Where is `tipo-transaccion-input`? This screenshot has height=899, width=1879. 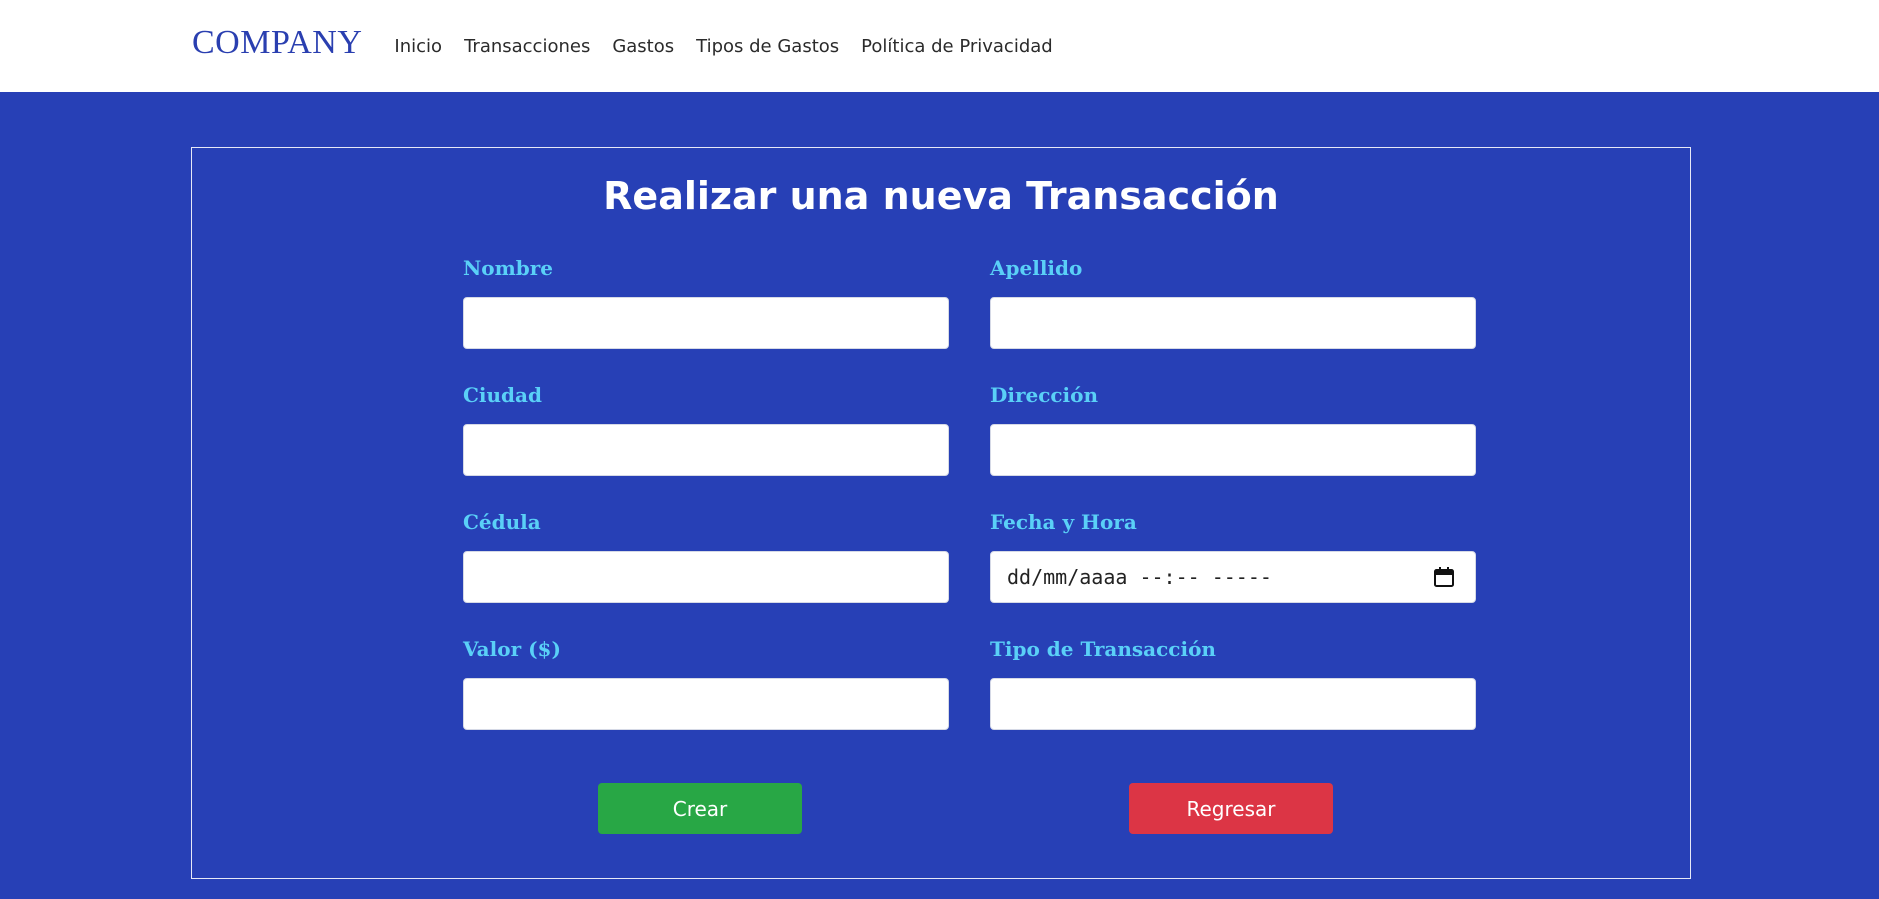 tipo-transaccion-input is located at coordinates (1233, 704).